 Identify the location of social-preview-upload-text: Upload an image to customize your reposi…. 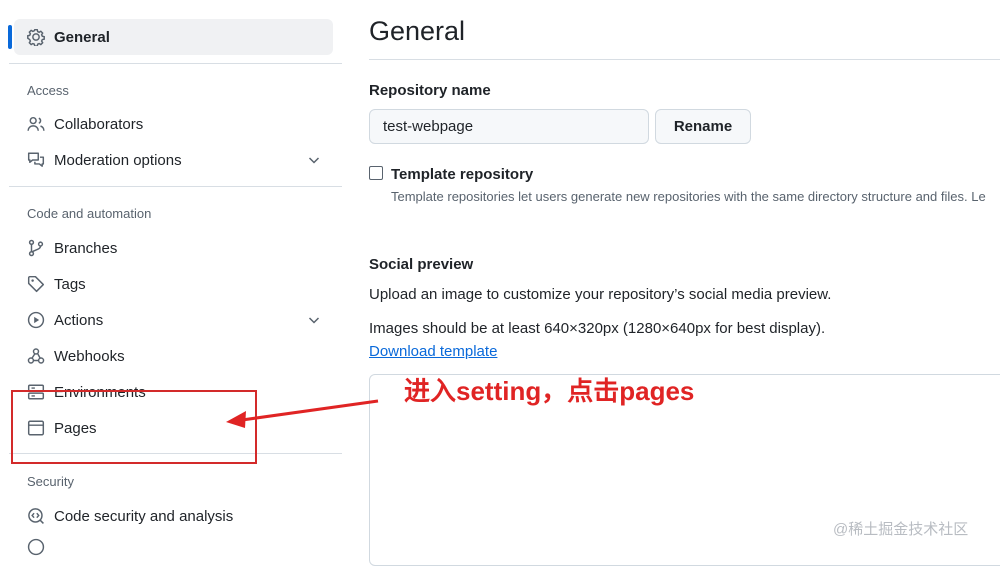
(600, 294).